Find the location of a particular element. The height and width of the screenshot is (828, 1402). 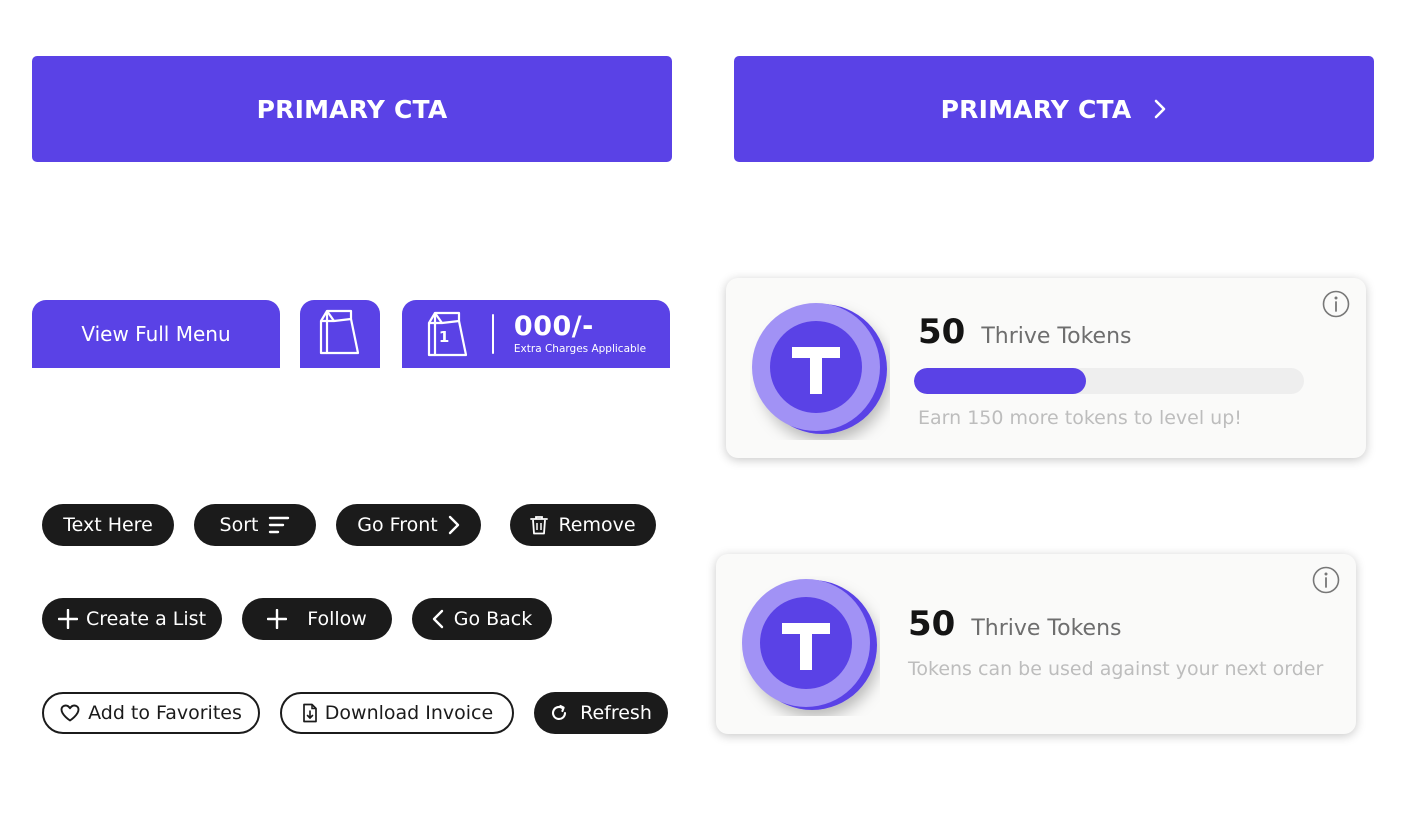

bag-count: 1 is located at coordinates (444, 337).